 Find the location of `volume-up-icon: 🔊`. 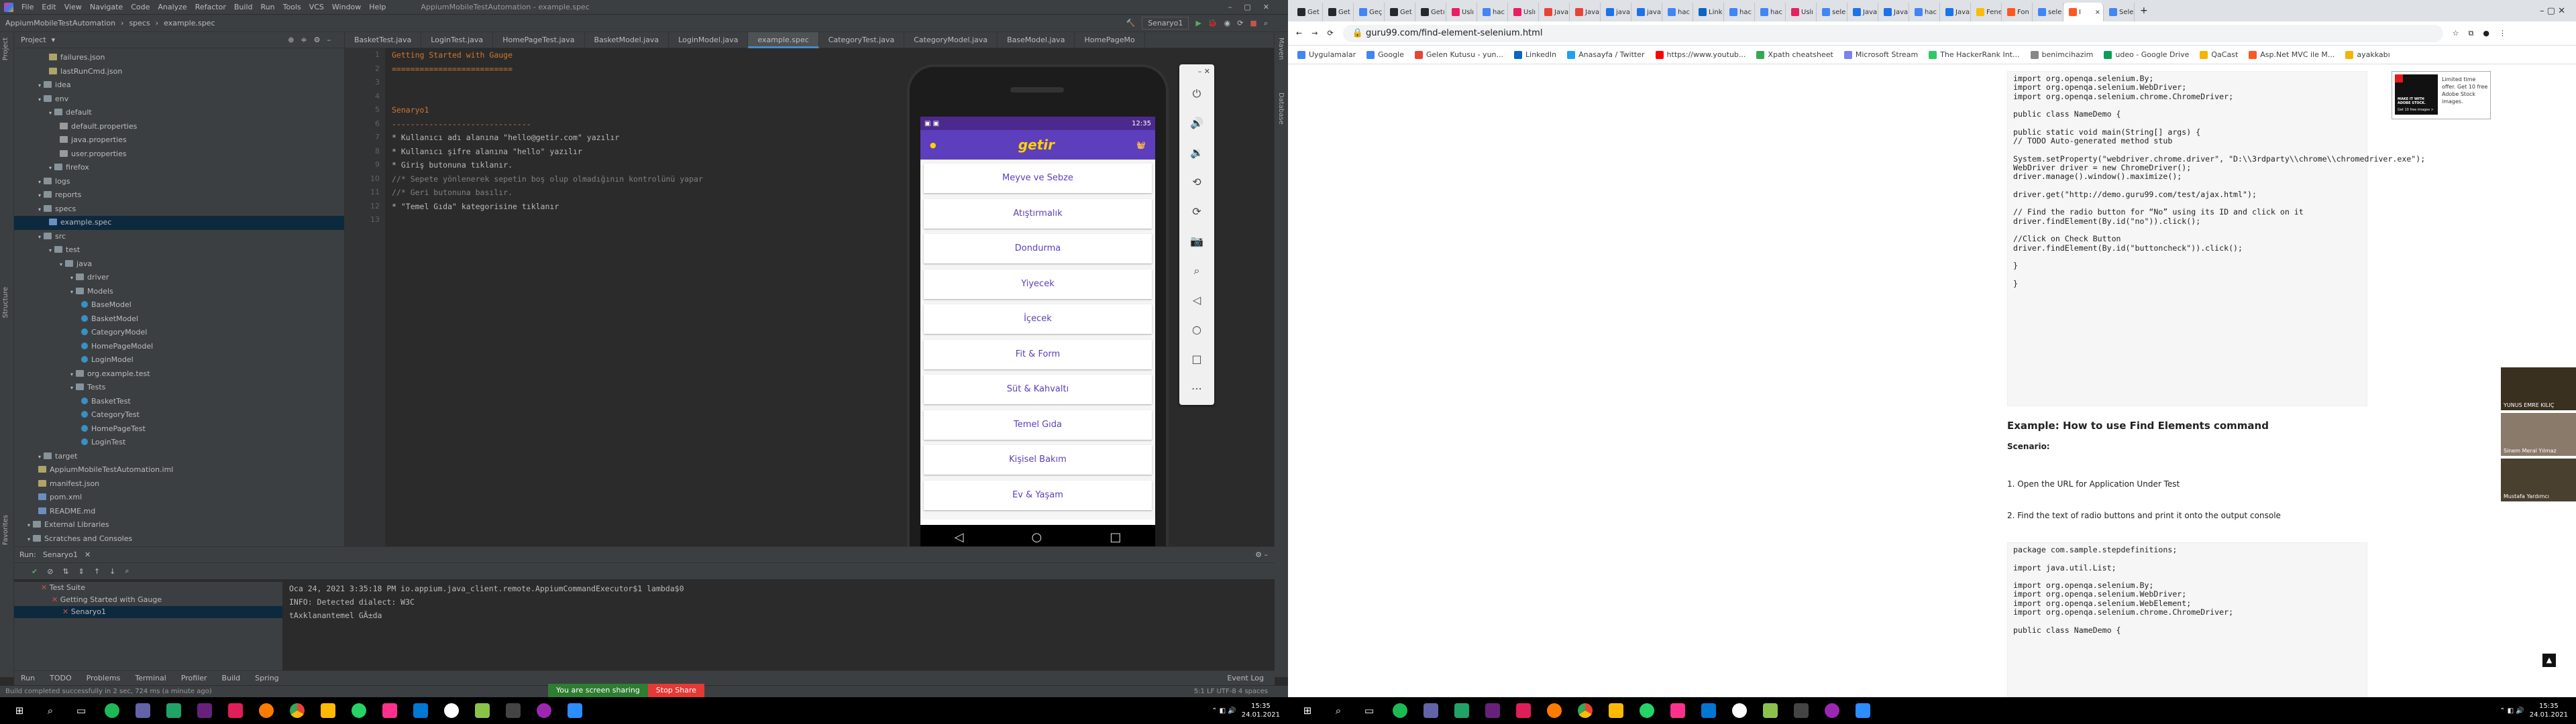

volume-up-icon: 🔊 is located at coordinates (1196, 124).